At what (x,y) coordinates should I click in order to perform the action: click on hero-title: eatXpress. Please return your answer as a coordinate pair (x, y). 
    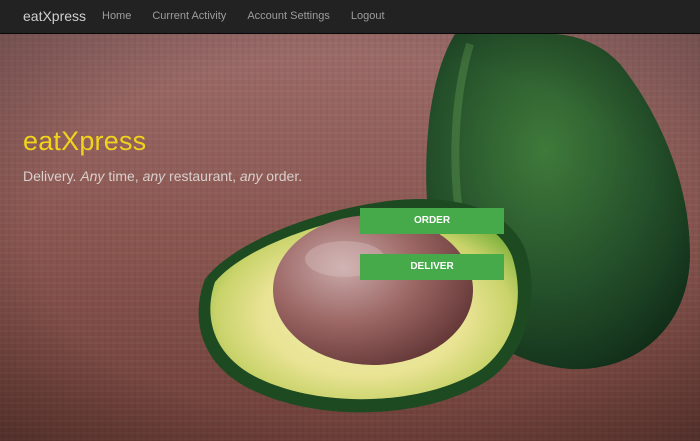
    Looking at the image, I should click on (85, 141).